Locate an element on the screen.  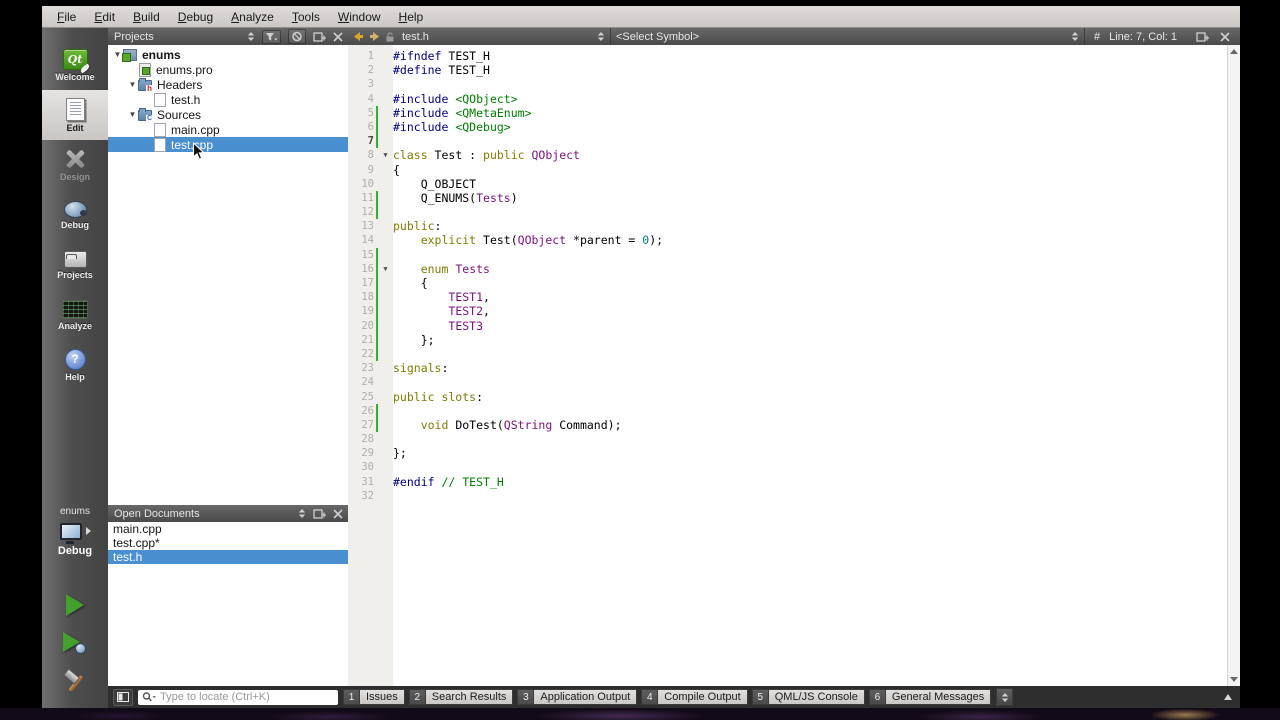
tree-row-enums-pro: enums.pro is located at coordinates (228, 69).